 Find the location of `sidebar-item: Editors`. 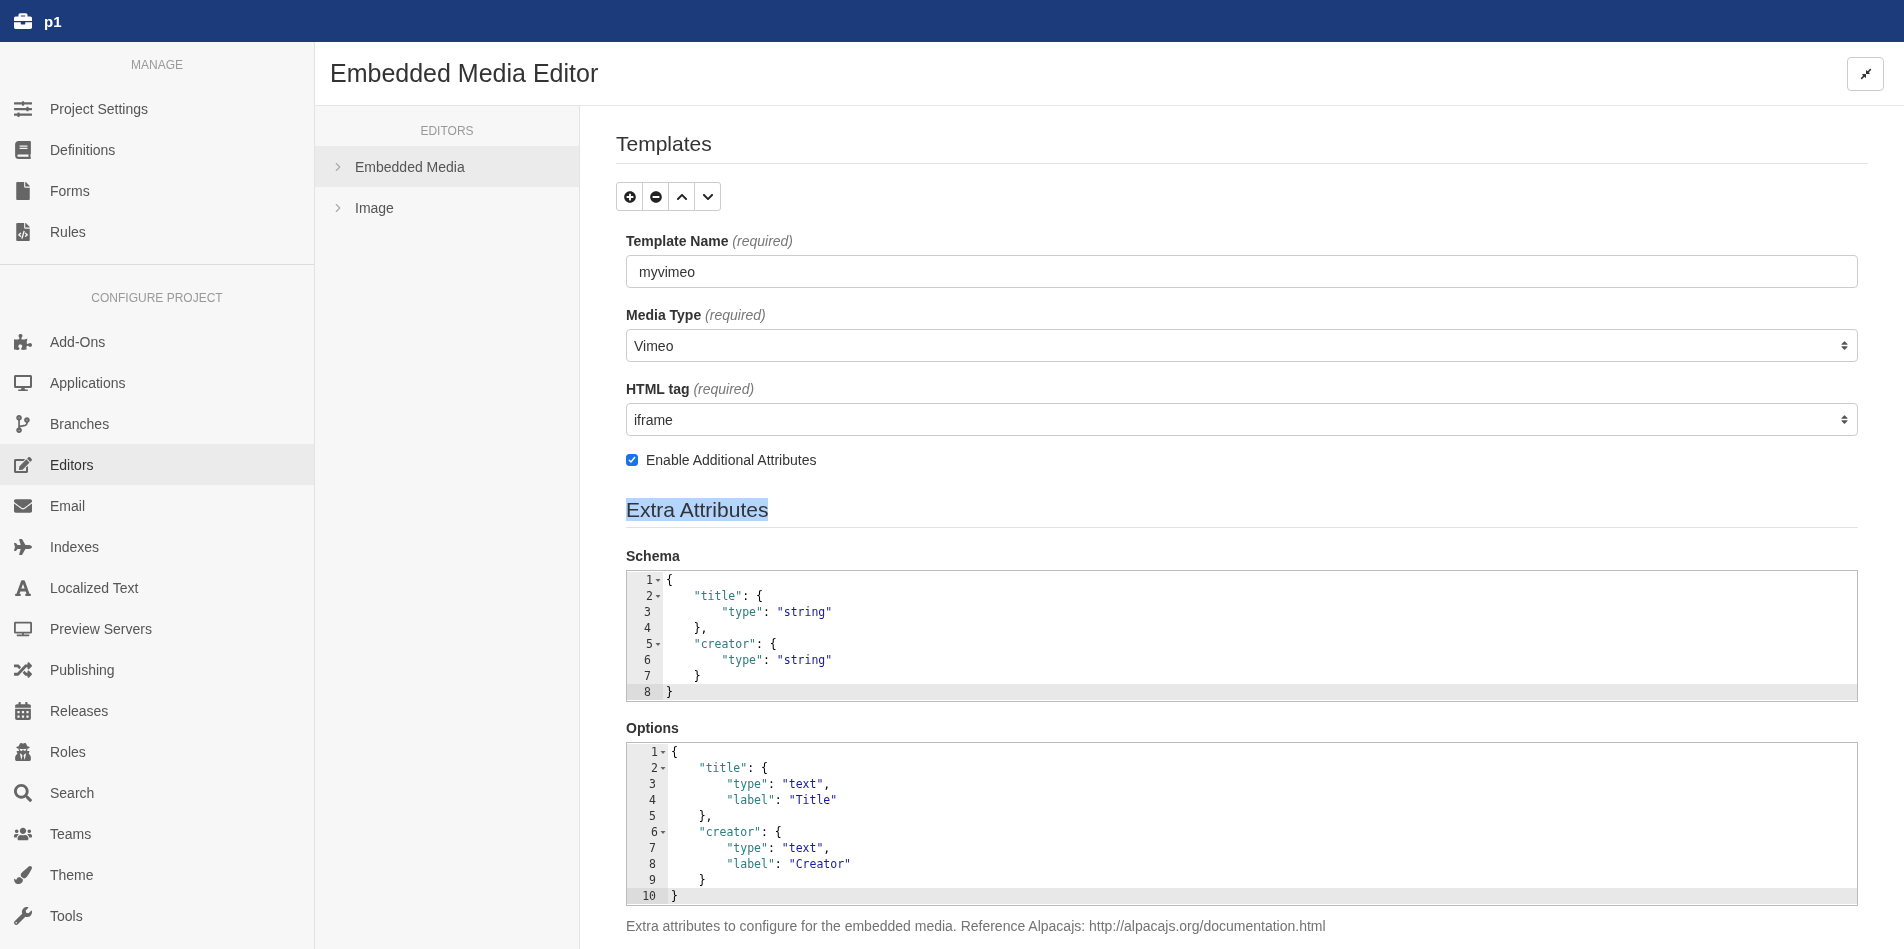

sidebar-item: Editors is located at coordinates (157, 464).